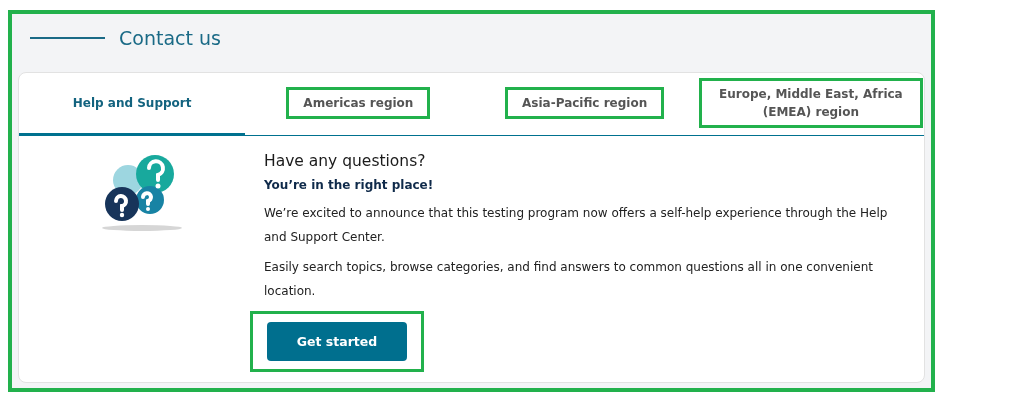 This screenshot has height=403, width=1029. Describe the element at coordinates (576, 225) in the screenshot. I see `paragraph: We’re excited to announce that this testing program now offers a self-help experience through the Help and Support Center.` at that location.